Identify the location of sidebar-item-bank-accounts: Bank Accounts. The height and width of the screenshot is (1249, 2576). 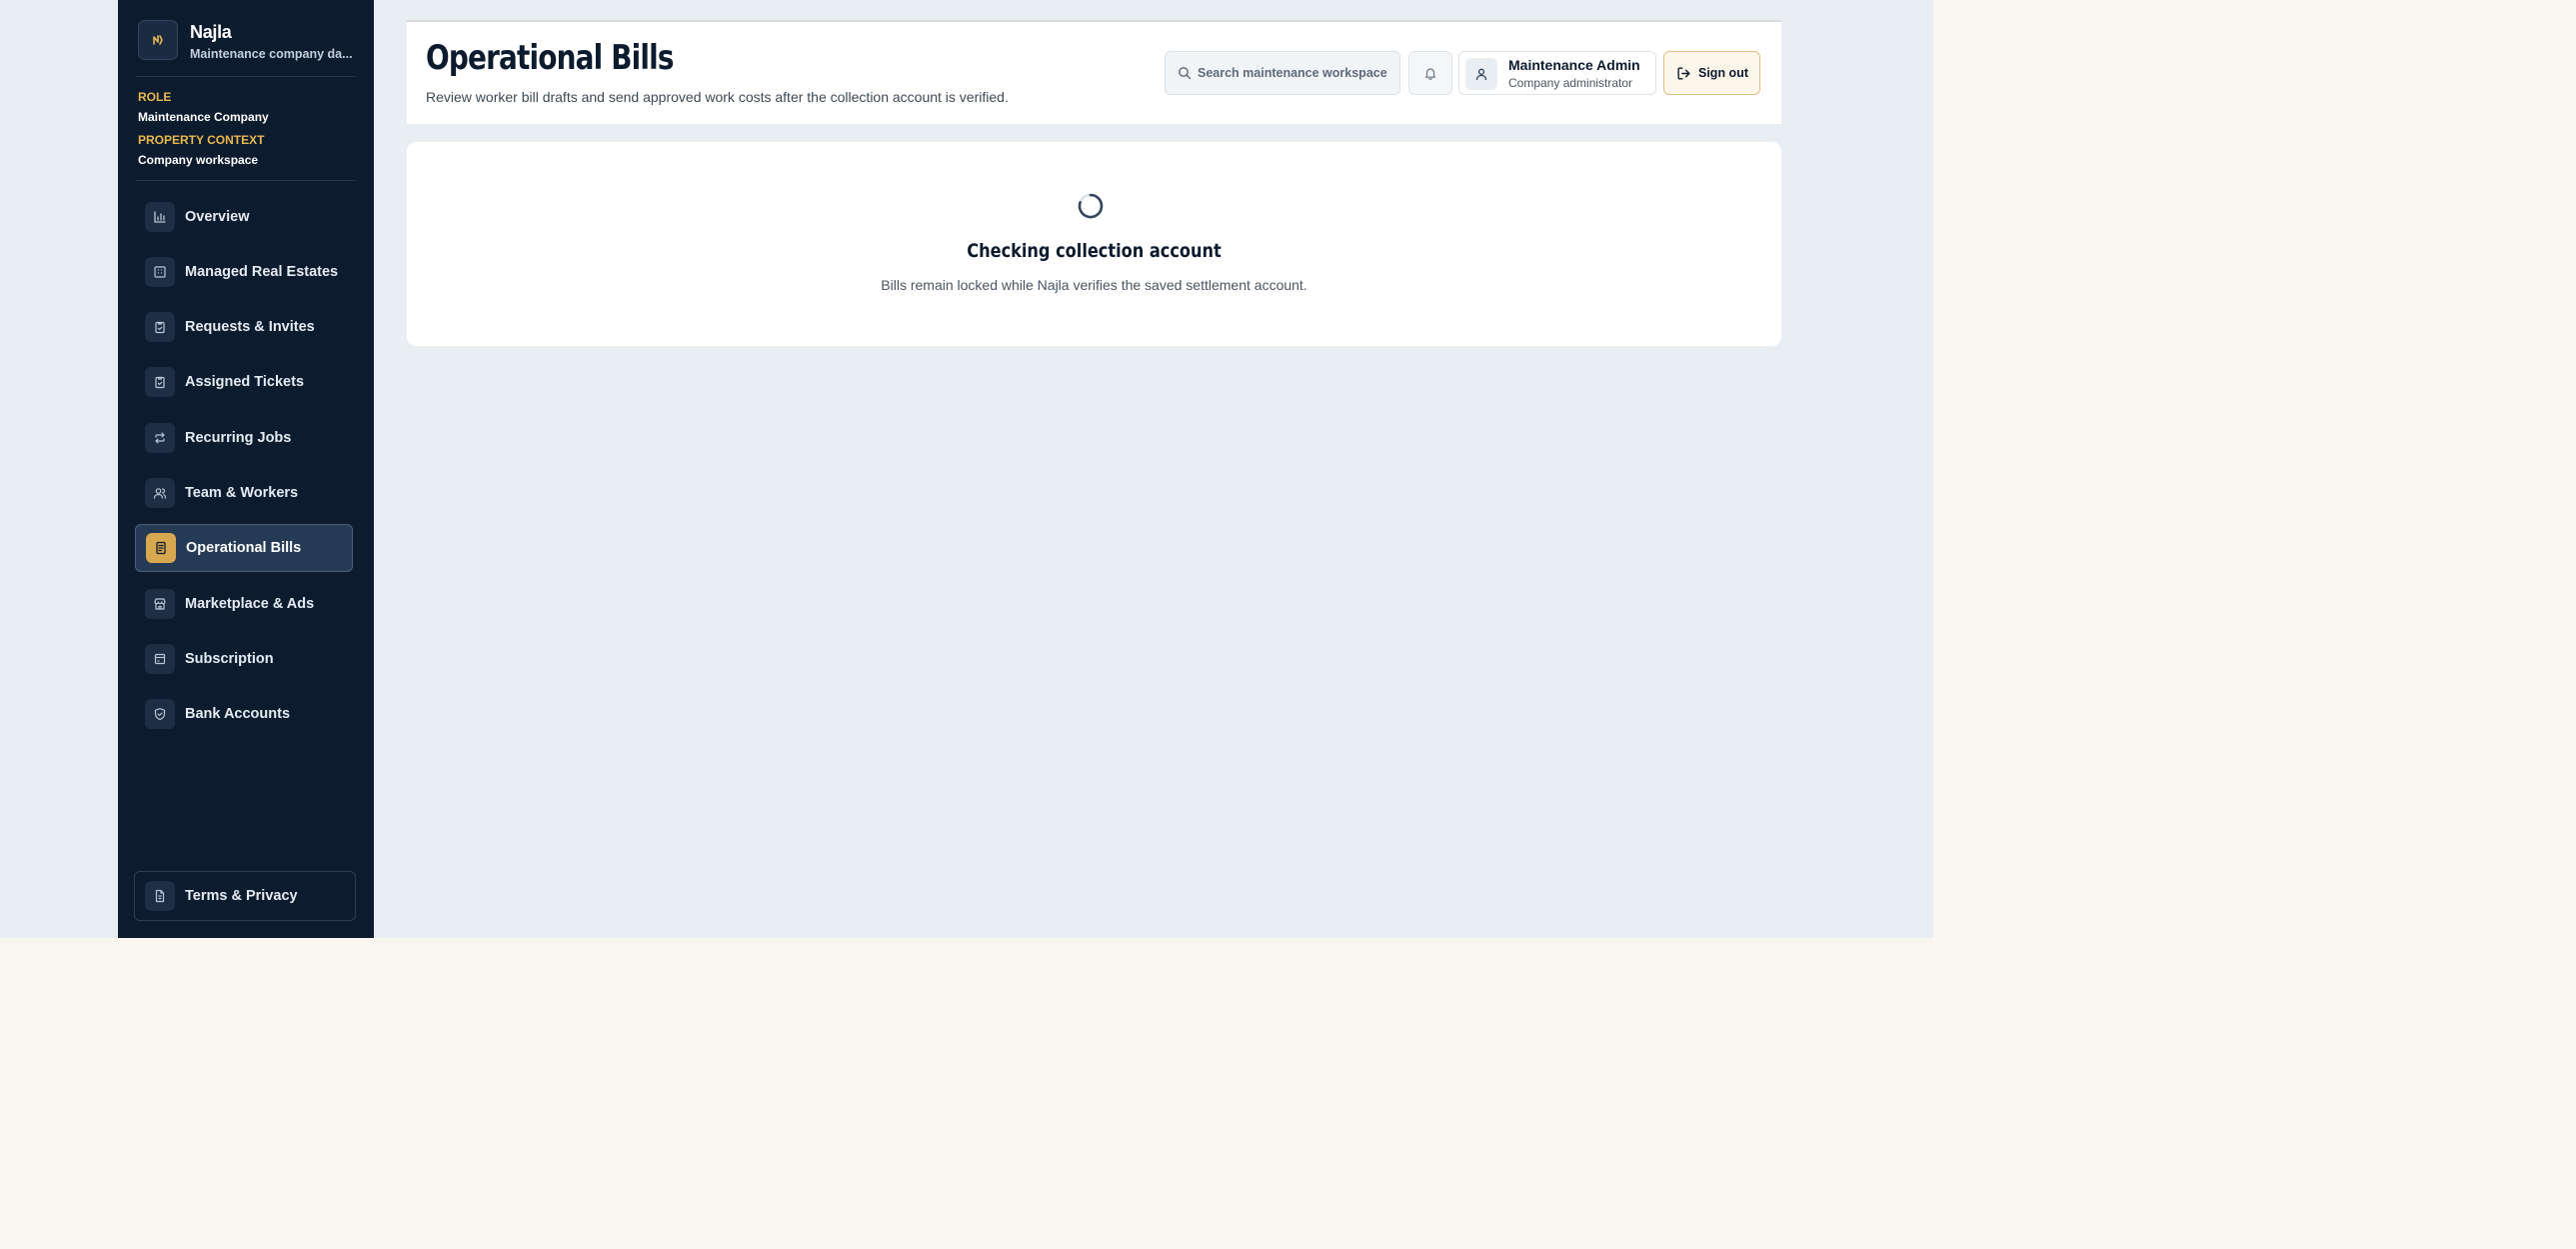
(244, 714).